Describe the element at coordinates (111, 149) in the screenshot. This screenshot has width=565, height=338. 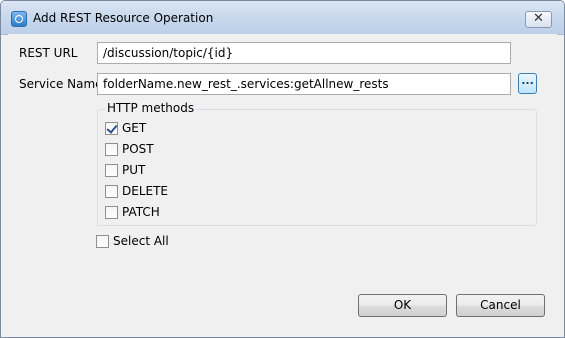
I see `checkbox-post-box` at that location.